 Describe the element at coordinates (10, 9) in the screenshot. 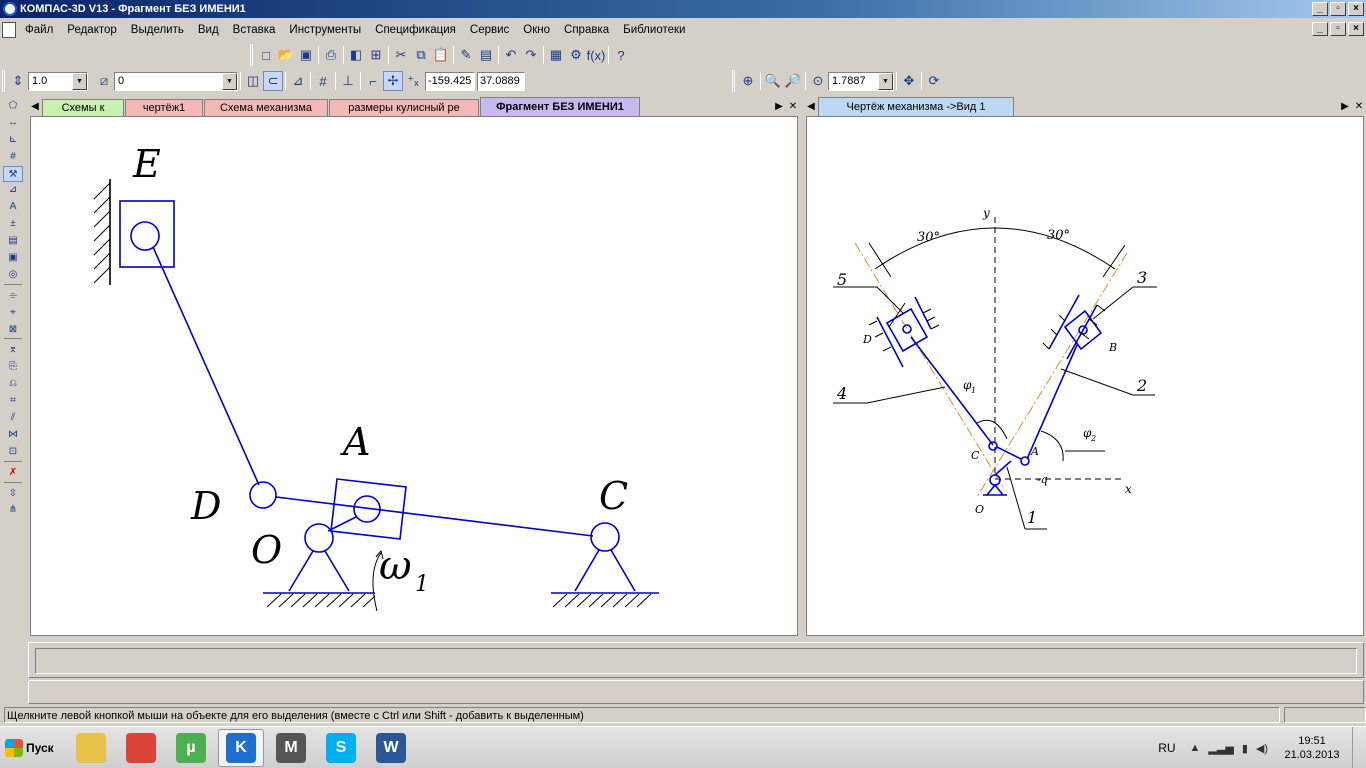

I see `kompas-app-icon` at that location.